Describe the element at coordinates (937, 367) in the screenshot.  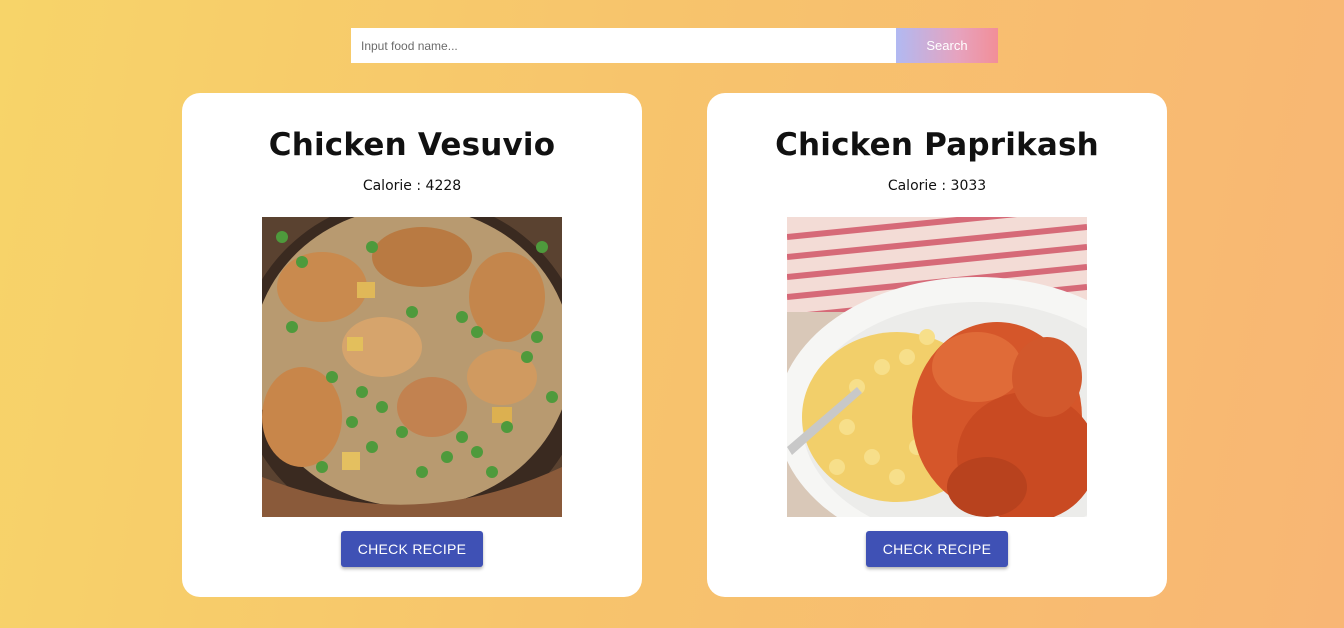
I see `chicken-paprikash-photo` at that location.